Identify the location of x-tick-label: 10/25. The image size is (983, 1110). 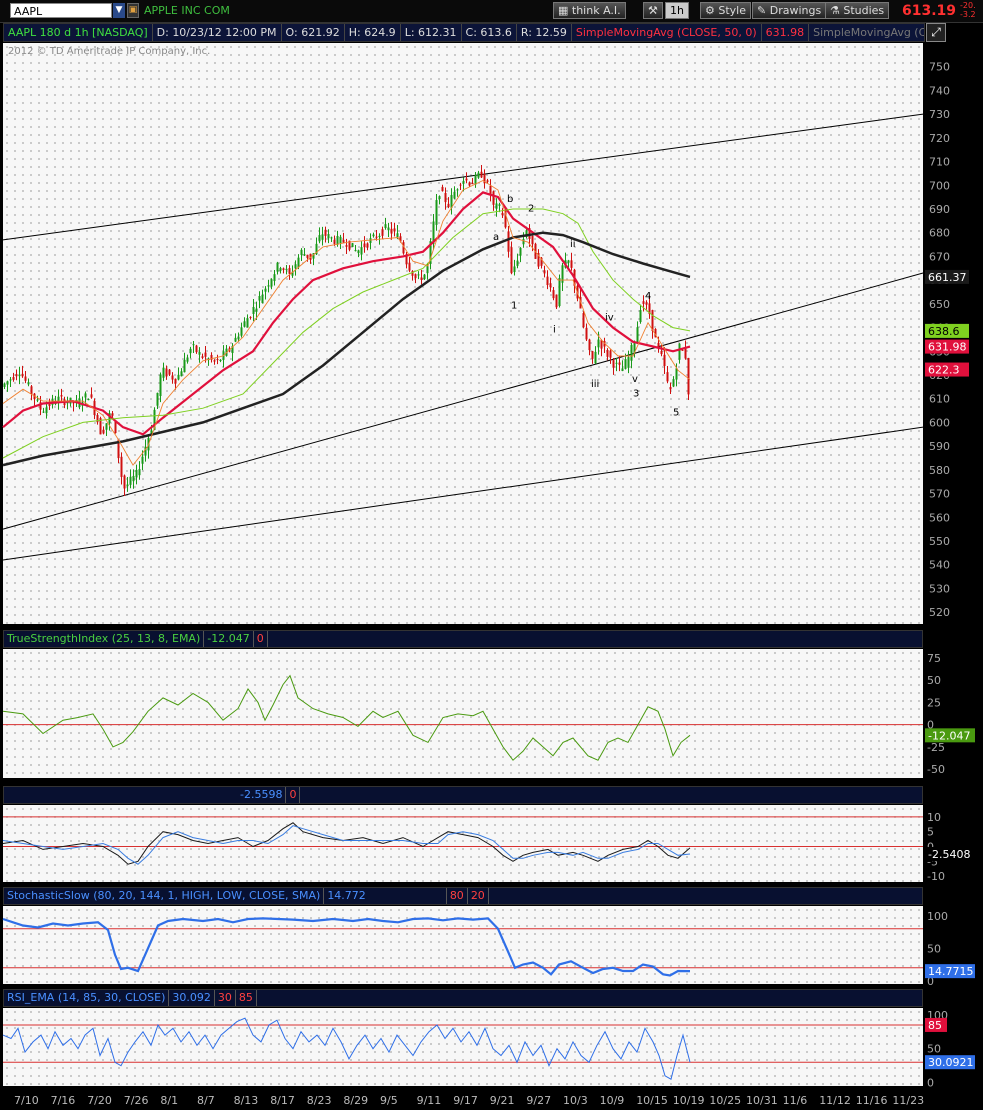
(725, 1100).